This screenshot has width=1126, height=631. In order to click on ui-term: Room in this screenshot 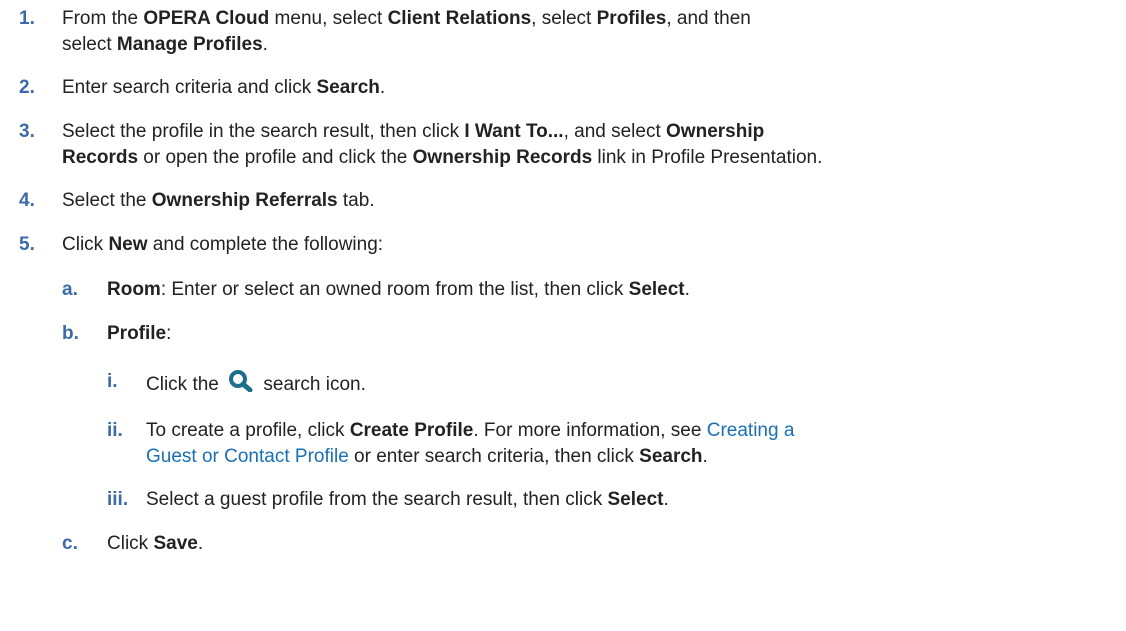, I will do `click(134, 289)`.